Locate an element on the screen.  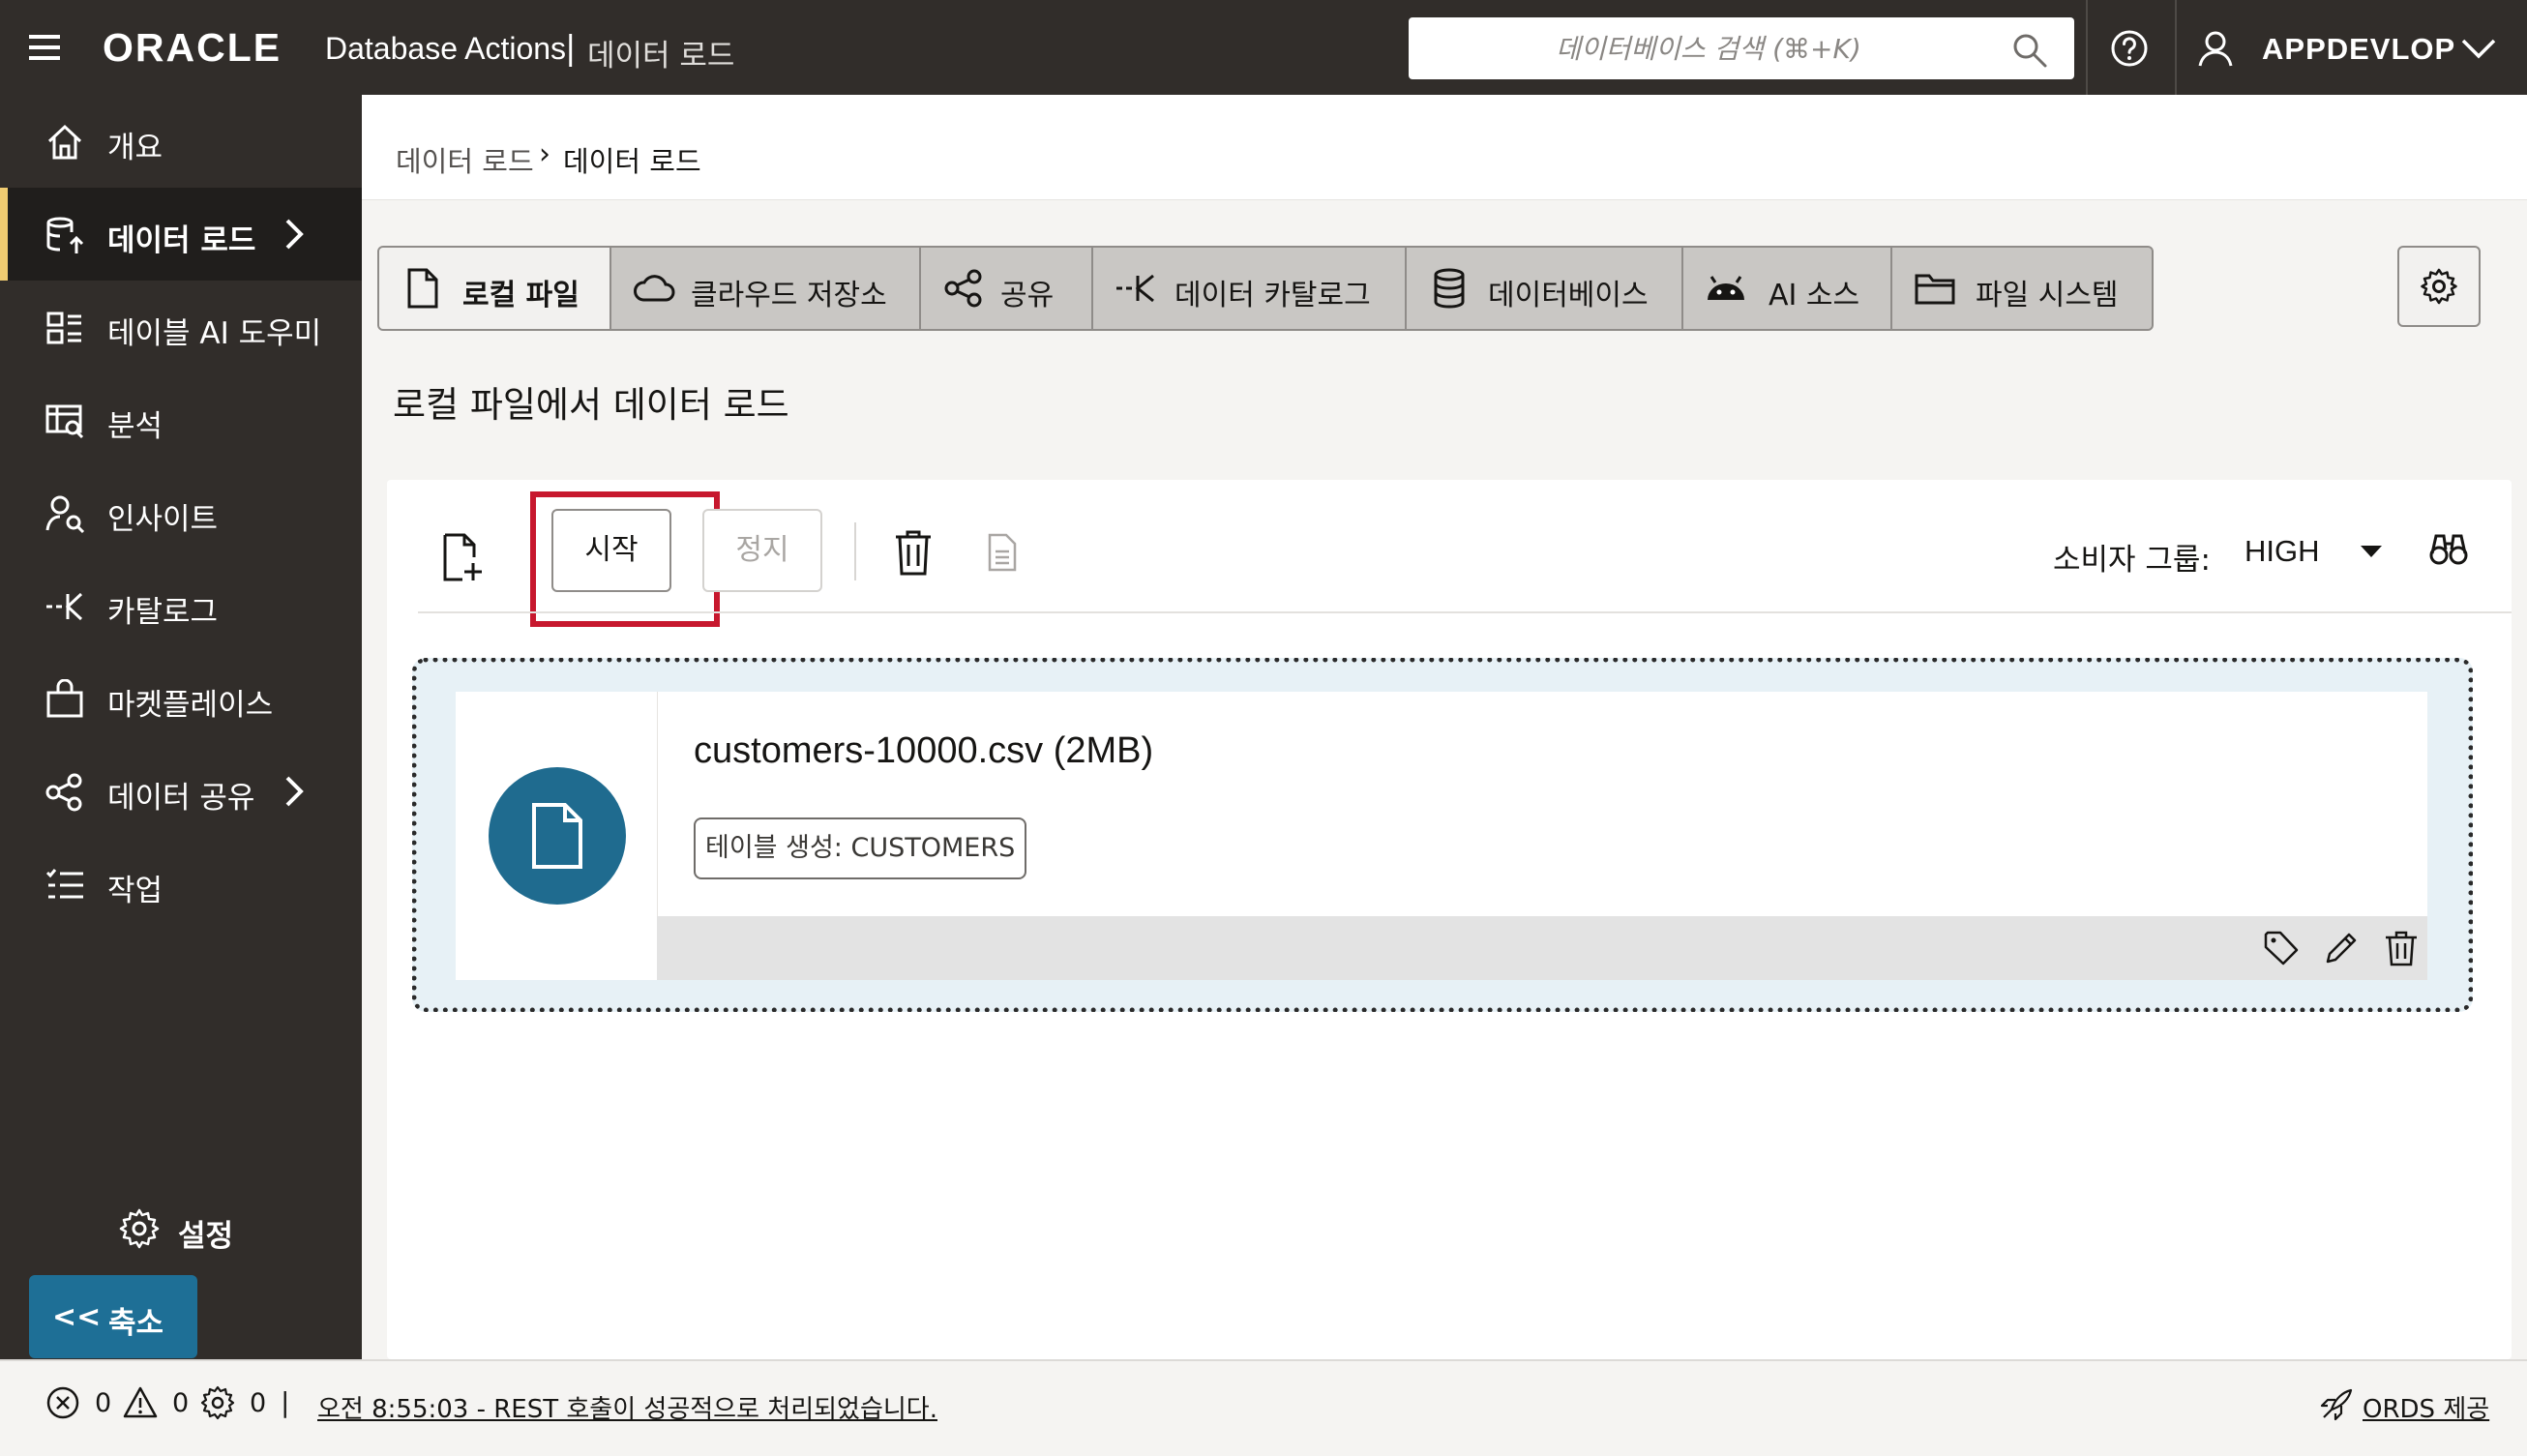
help-icon is located at coordinates (2129, 48).